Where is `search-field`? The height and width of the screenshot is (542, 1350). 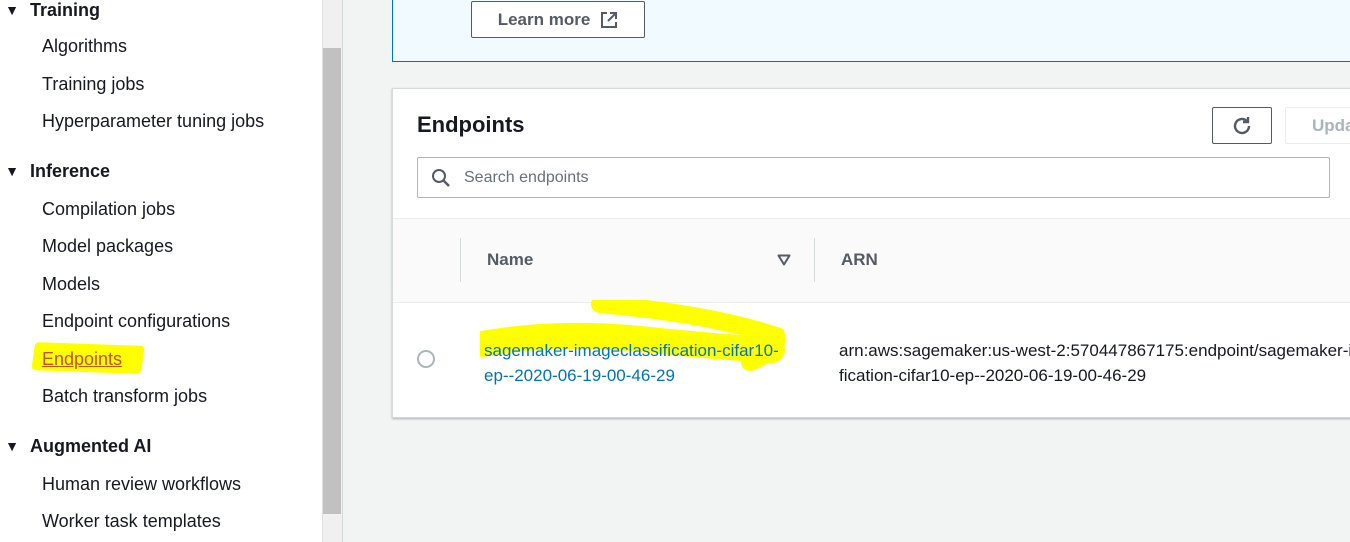 search-field is located at coordinates (873, 177).